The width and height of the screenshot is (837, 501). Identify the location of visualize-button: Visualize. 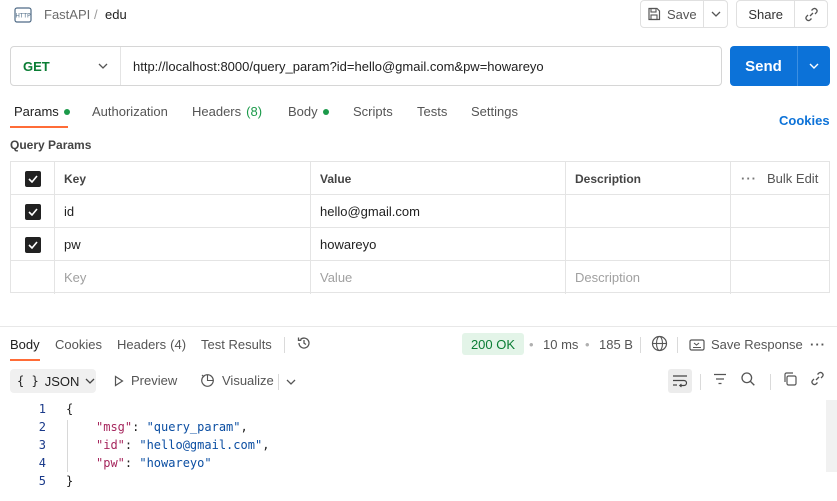
(237, 380).